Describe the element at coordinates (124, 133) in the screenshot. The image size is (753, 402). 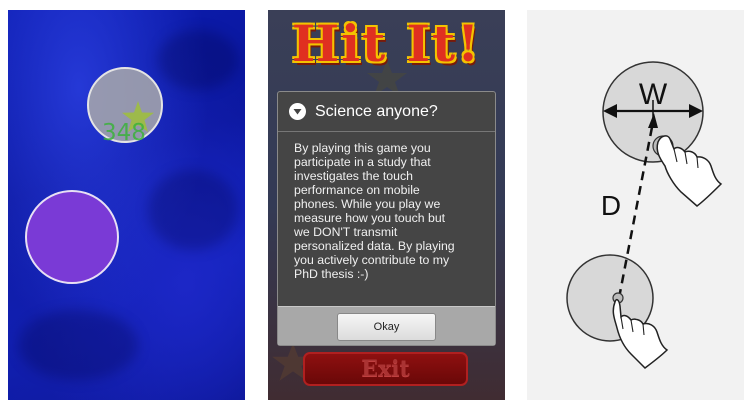
I see `score-counter: 348` at that location.